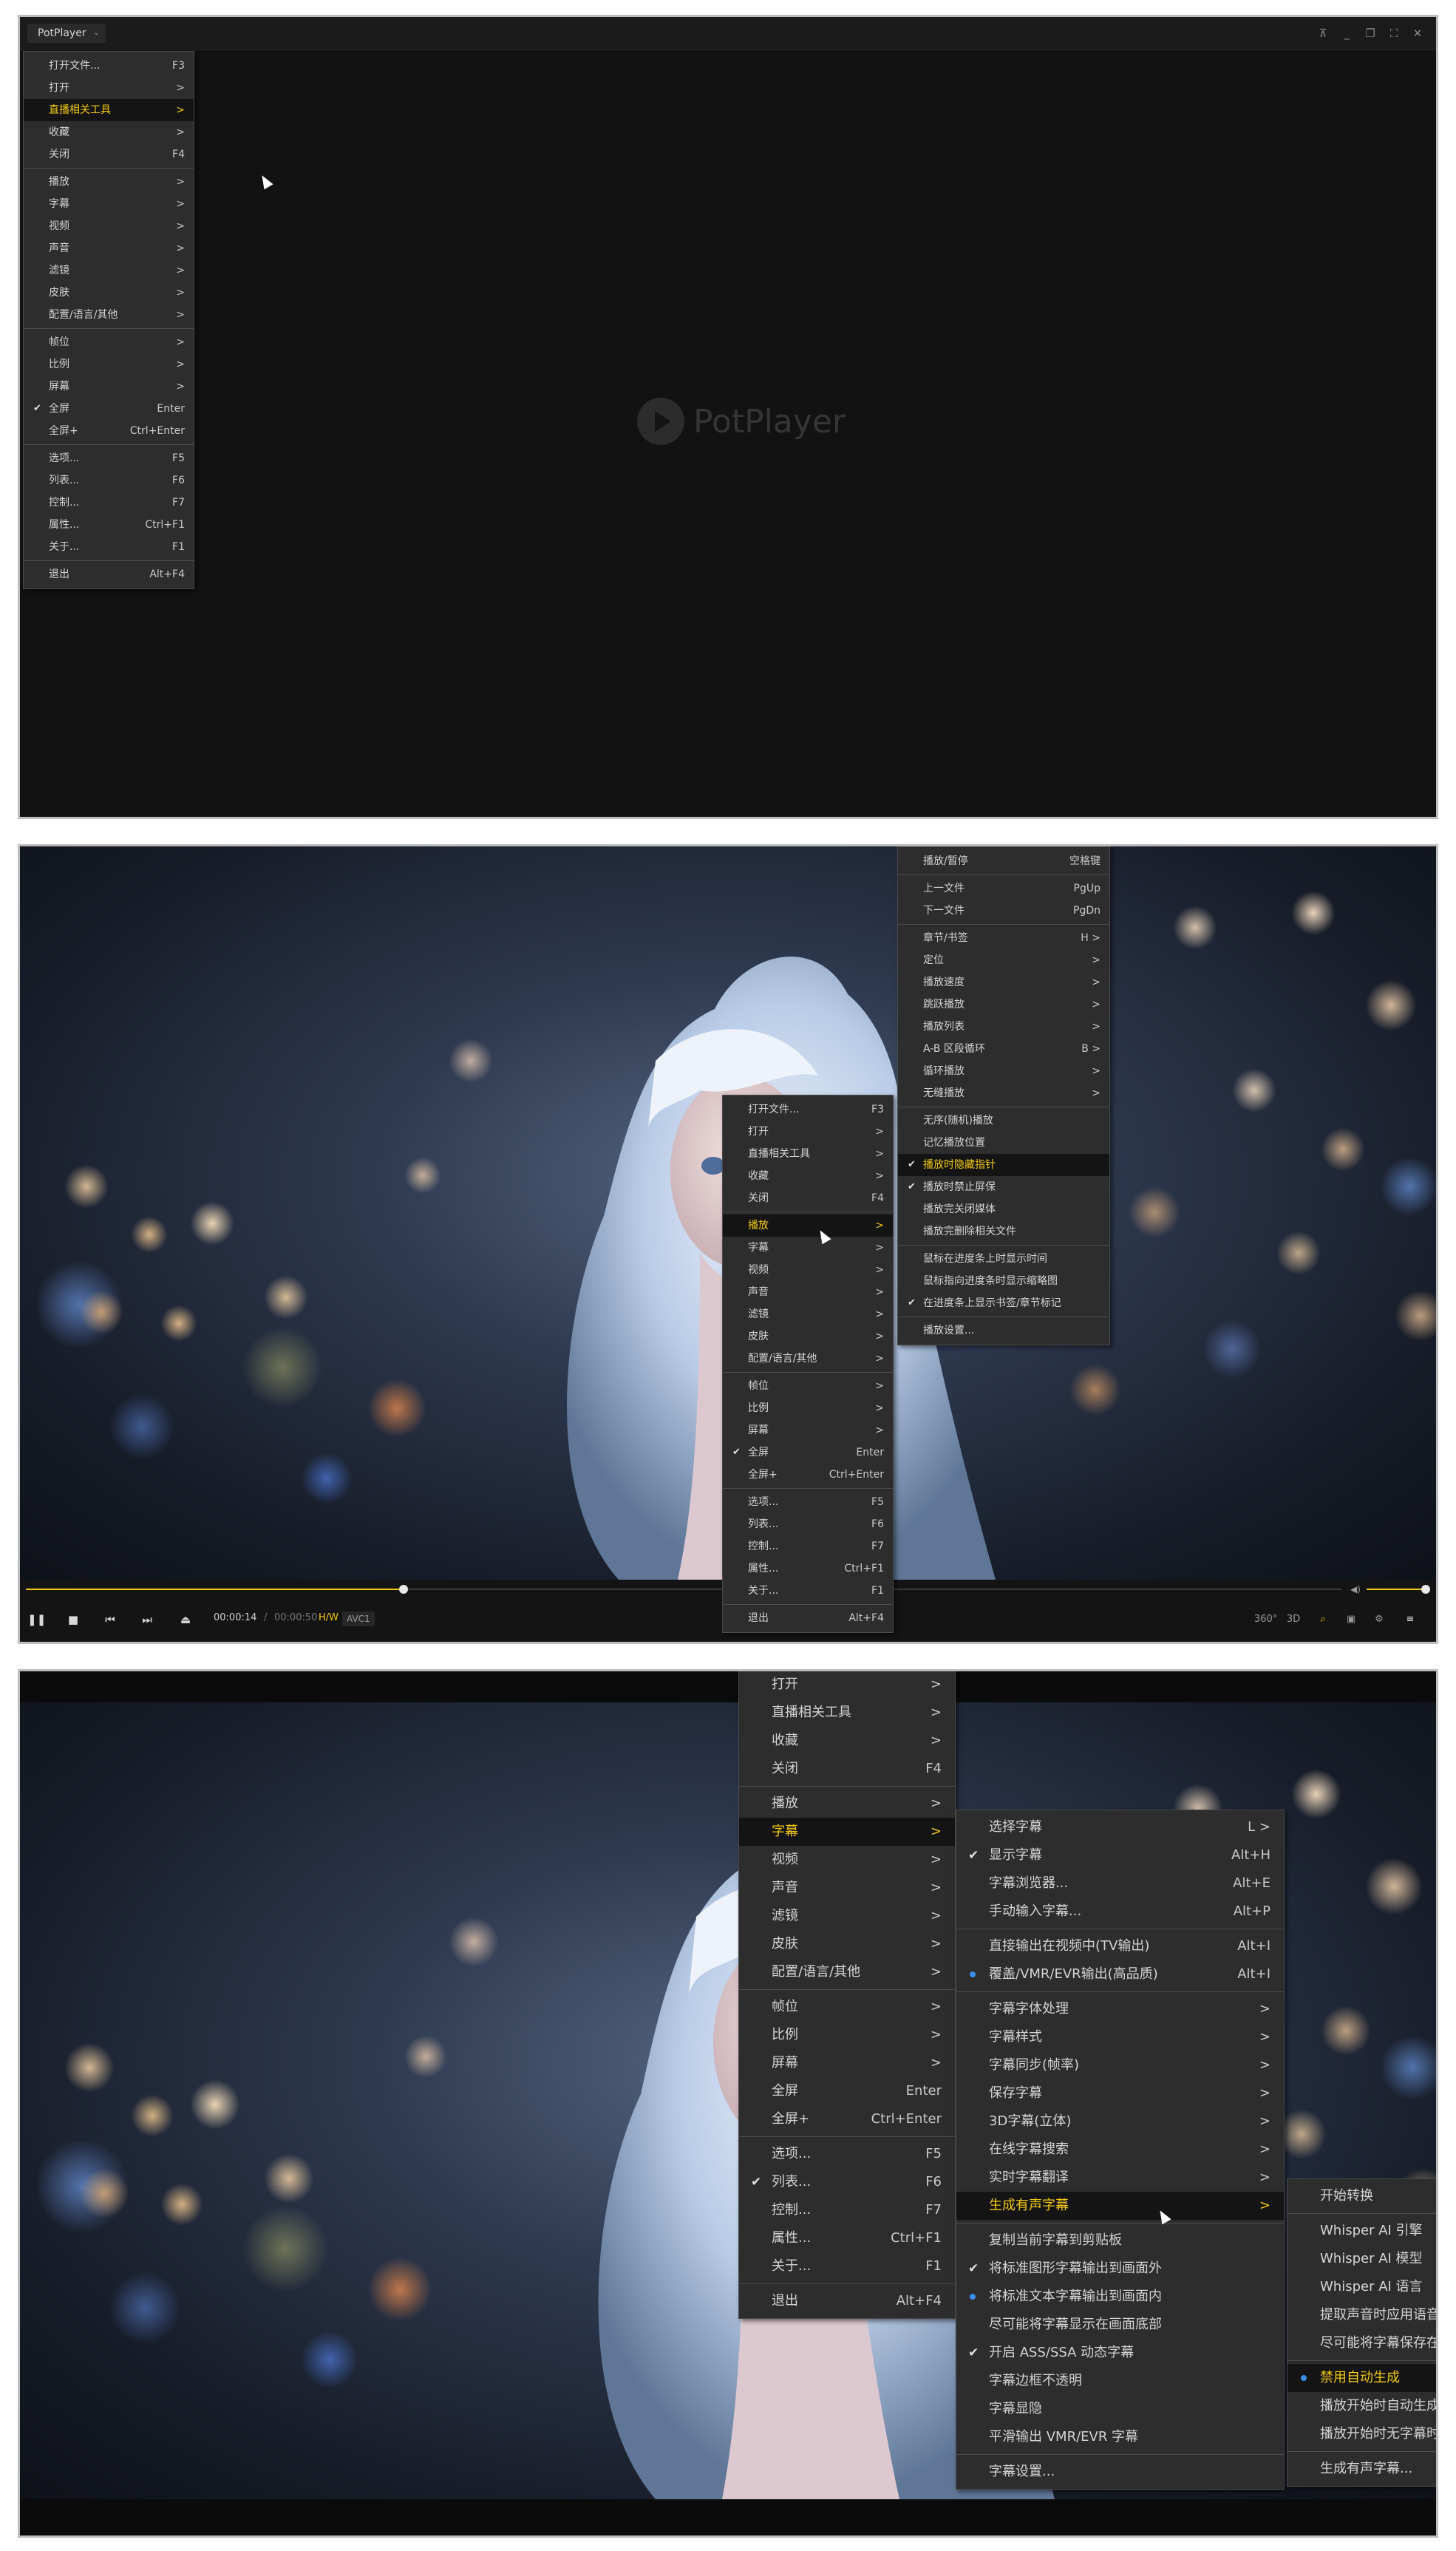  Describe the element at coordinates (1120, 1974) in the screenshot. I see `menu-item: 覆盖/VMR/EVR输出(高品质) Alt+I` at that location.